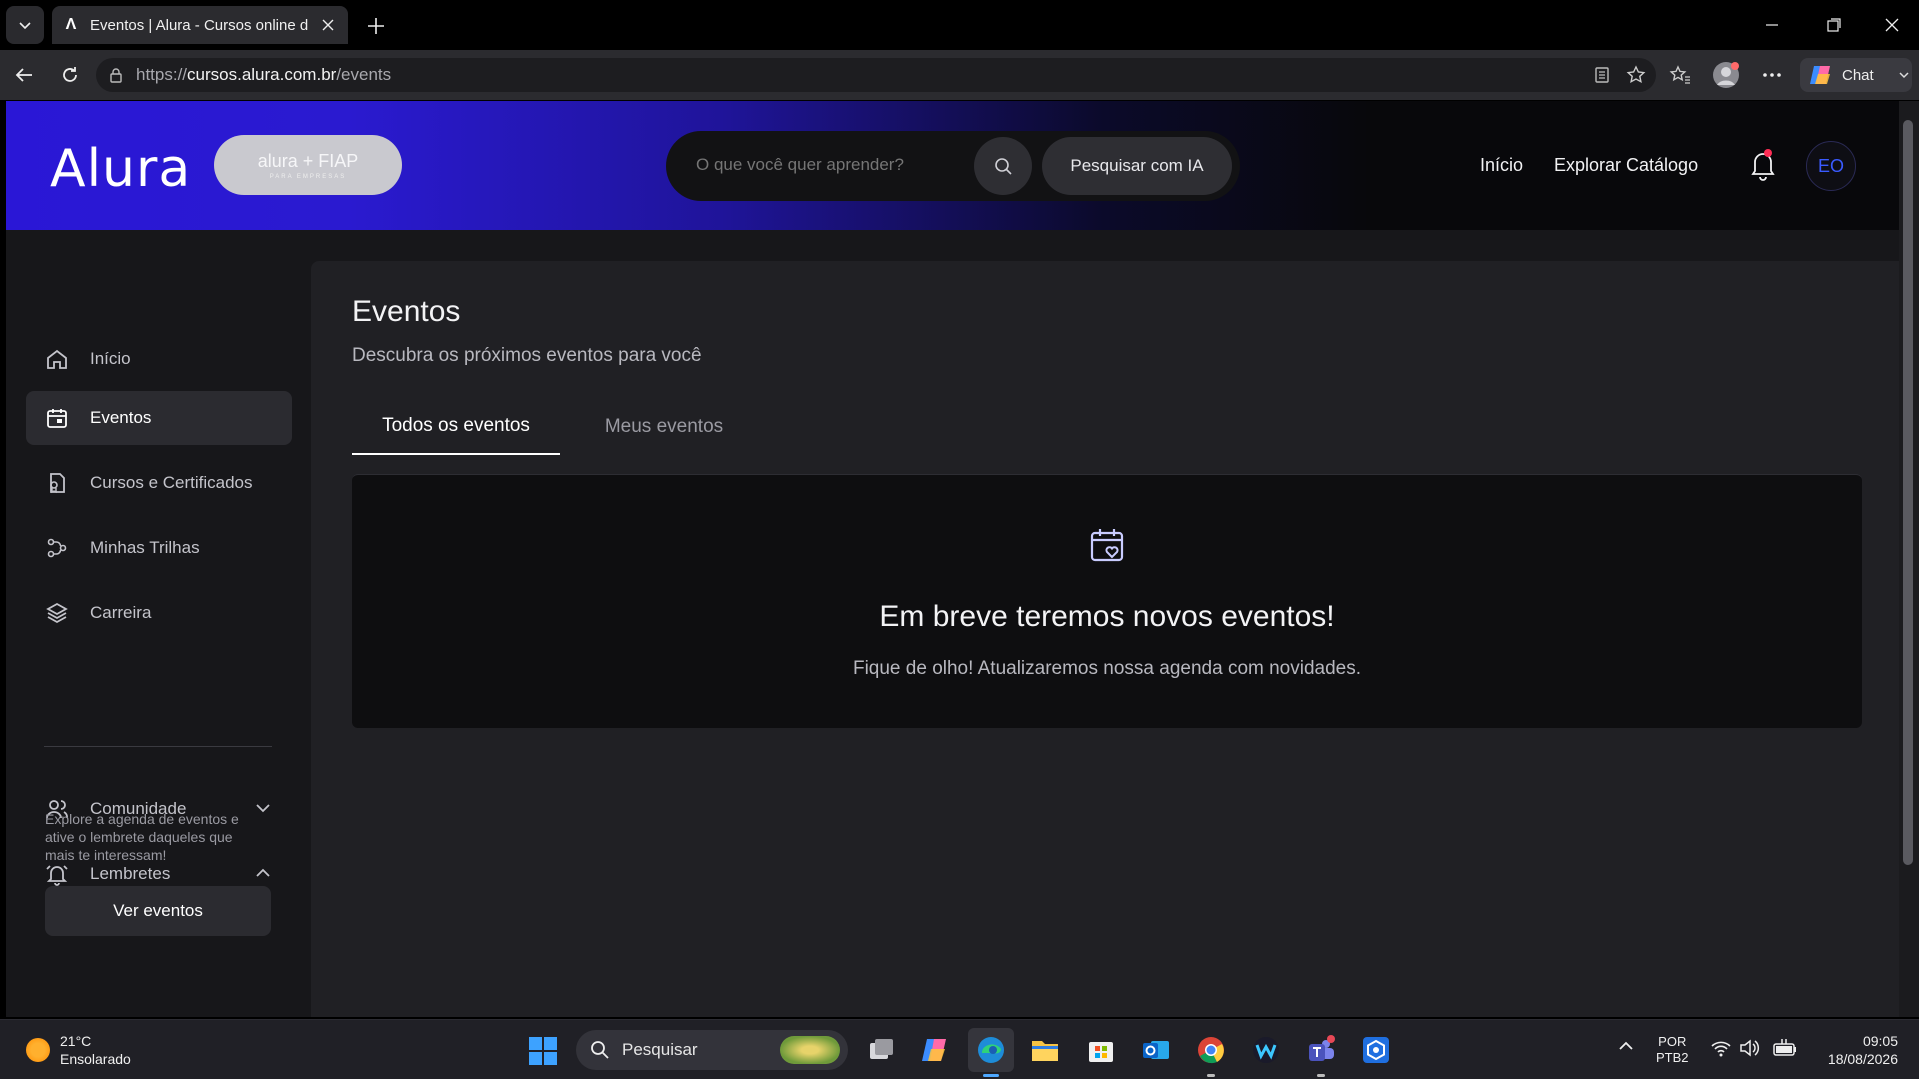  I want to click on vpn-app-icon, so click(1376, 1050).